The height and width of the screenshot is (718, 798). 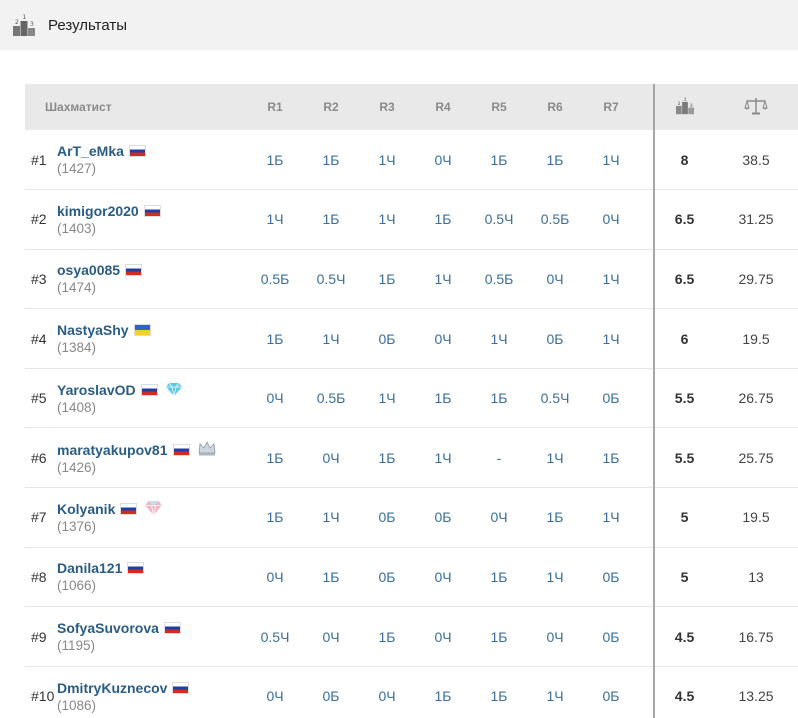 I want to click on column-header-tiebreak, so click(x=756, y=107).